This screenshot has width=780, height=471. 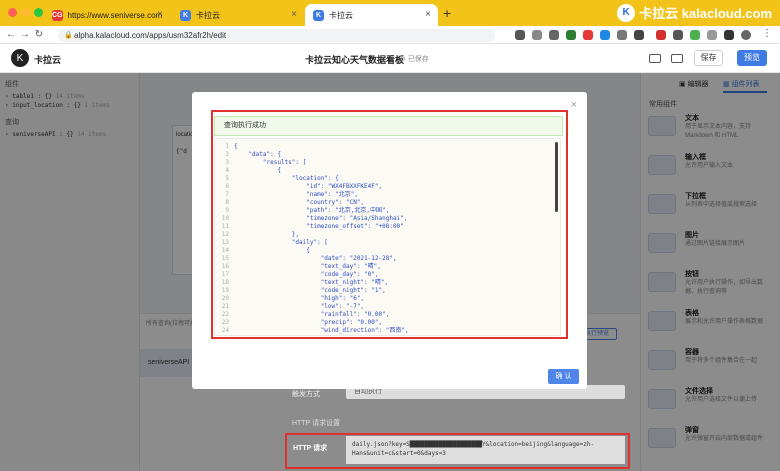 What do you see at coordinates (150, 35) in the screenshot?
I see `url-text: alpha.kalacloud.com/apps/usm32afr2h/edit` at bounding box center [150, 35].